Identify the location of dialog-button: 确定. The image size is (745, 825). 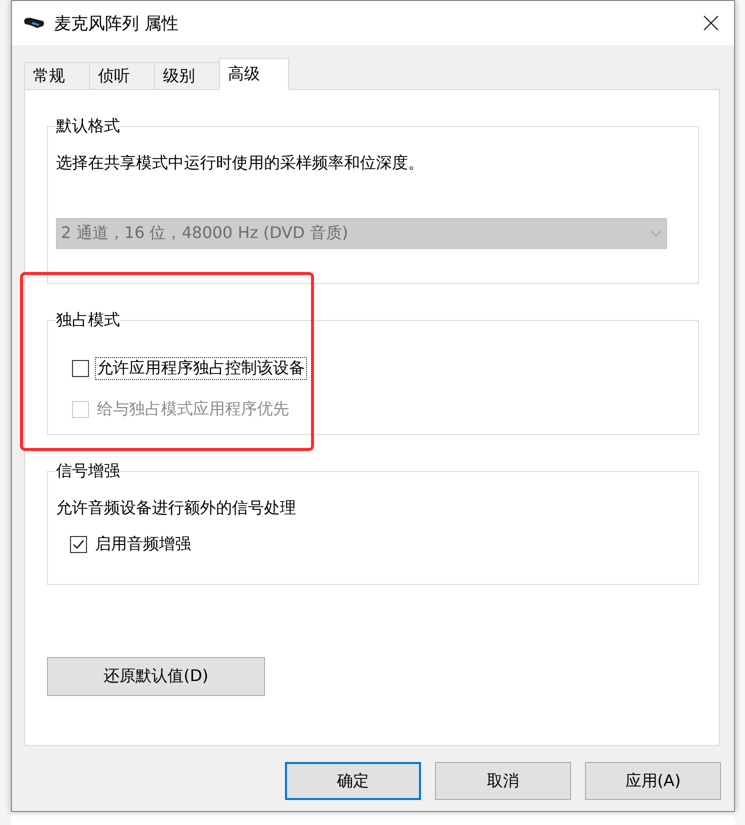
(353, 781).